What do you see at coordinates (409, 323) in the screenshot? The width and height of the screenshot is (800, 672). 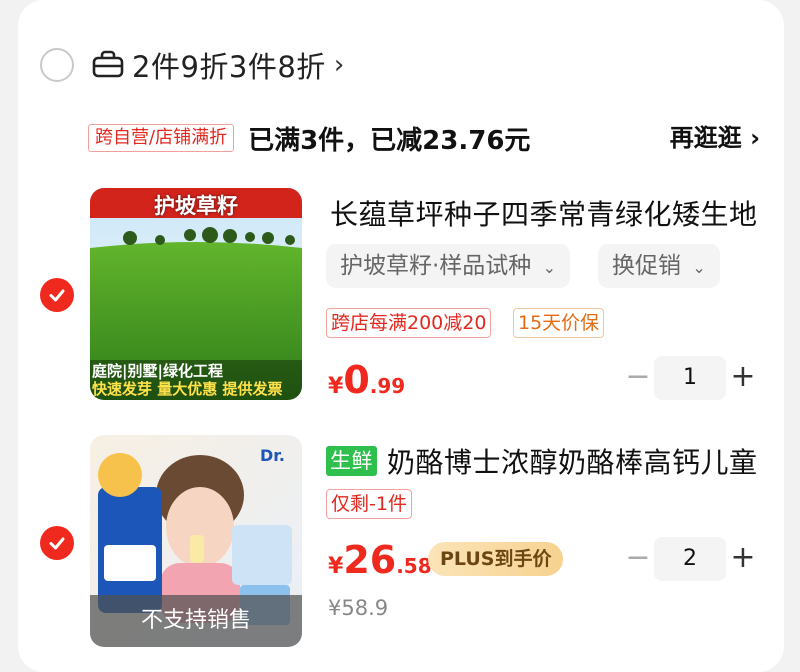 I see `coupon-tag: 跨店每满200减20` at bounding box center [409, 323].